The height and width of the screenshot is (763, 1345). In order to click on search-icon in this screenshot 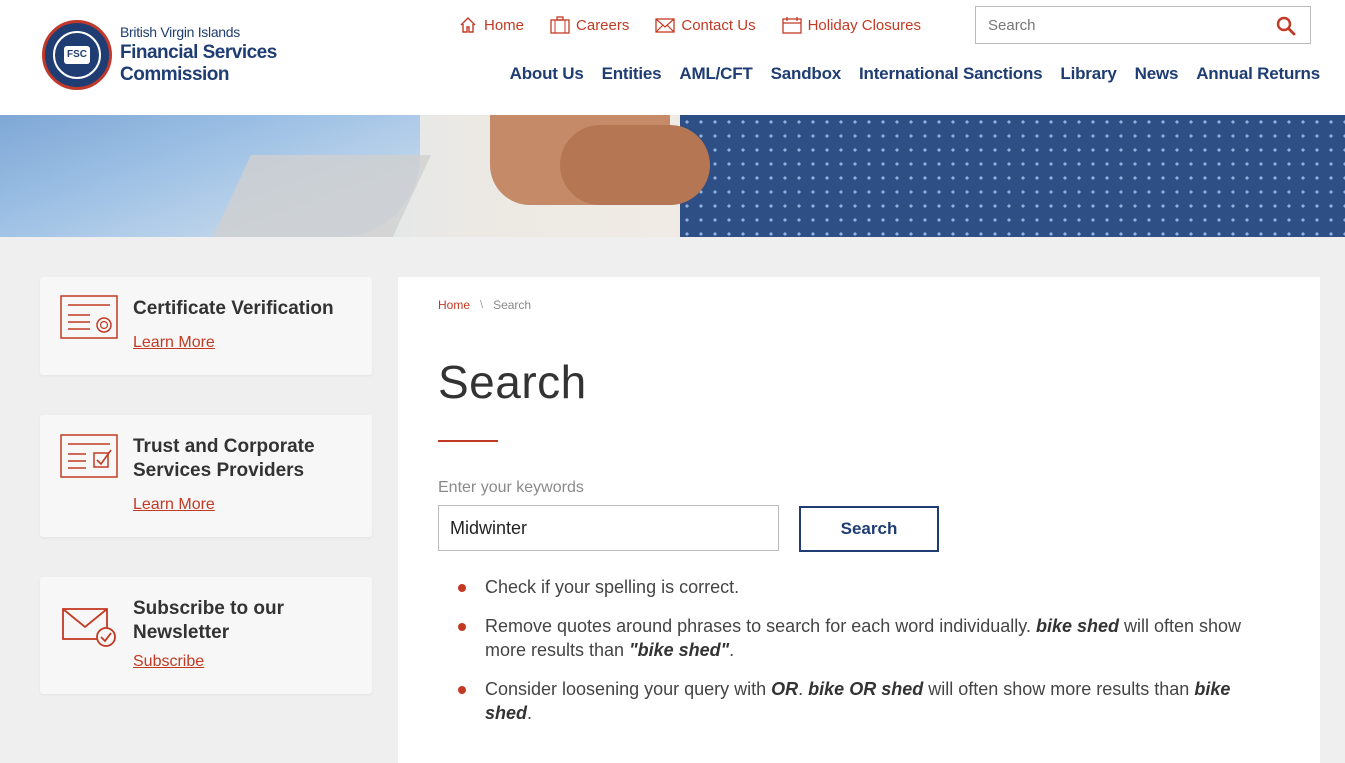, I will do `click(1286, 26)`.